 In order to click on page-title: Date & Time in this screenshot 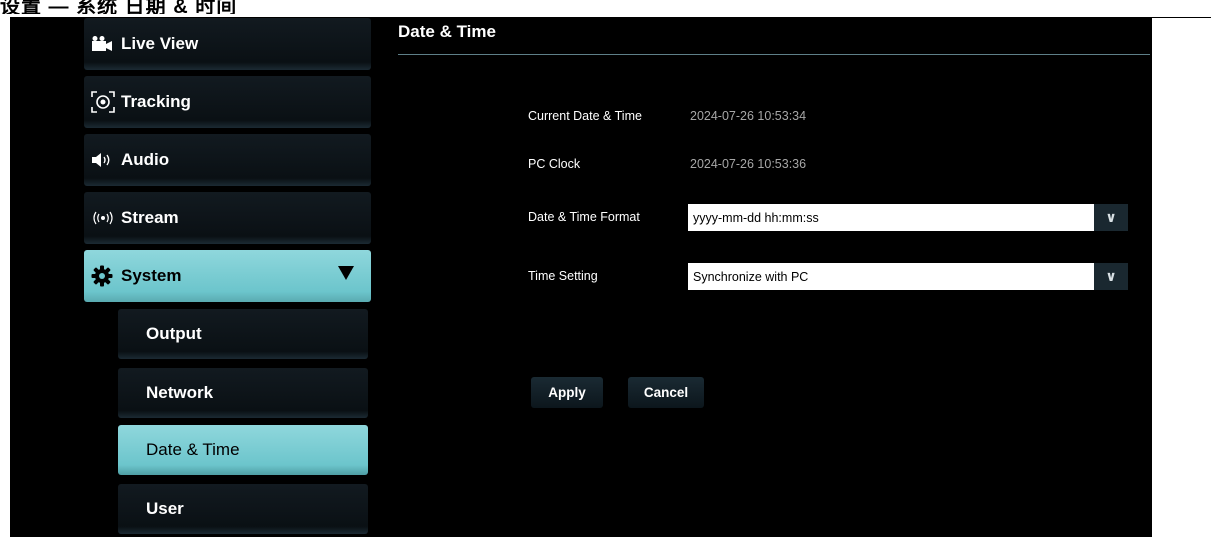, I will do `click(447, 31)`.